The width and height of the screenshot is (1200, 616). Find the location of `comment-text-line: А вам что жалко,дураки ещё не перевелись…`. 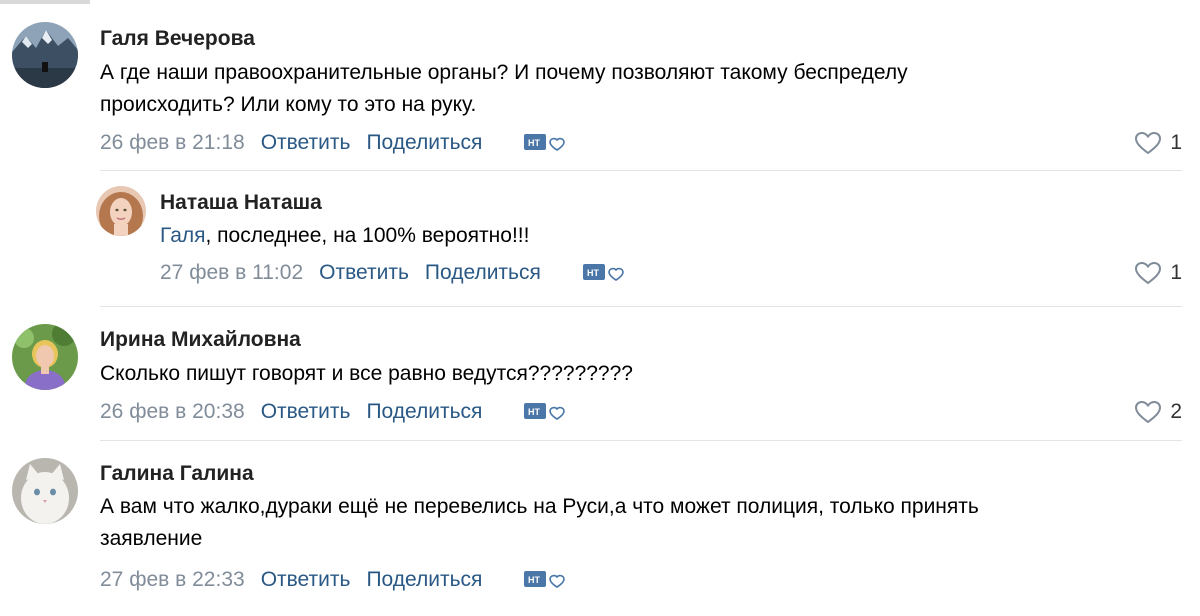

comment-text-line: А вам что жалко,дураки ещё не перевелись… is located at coordinates (539, 506).